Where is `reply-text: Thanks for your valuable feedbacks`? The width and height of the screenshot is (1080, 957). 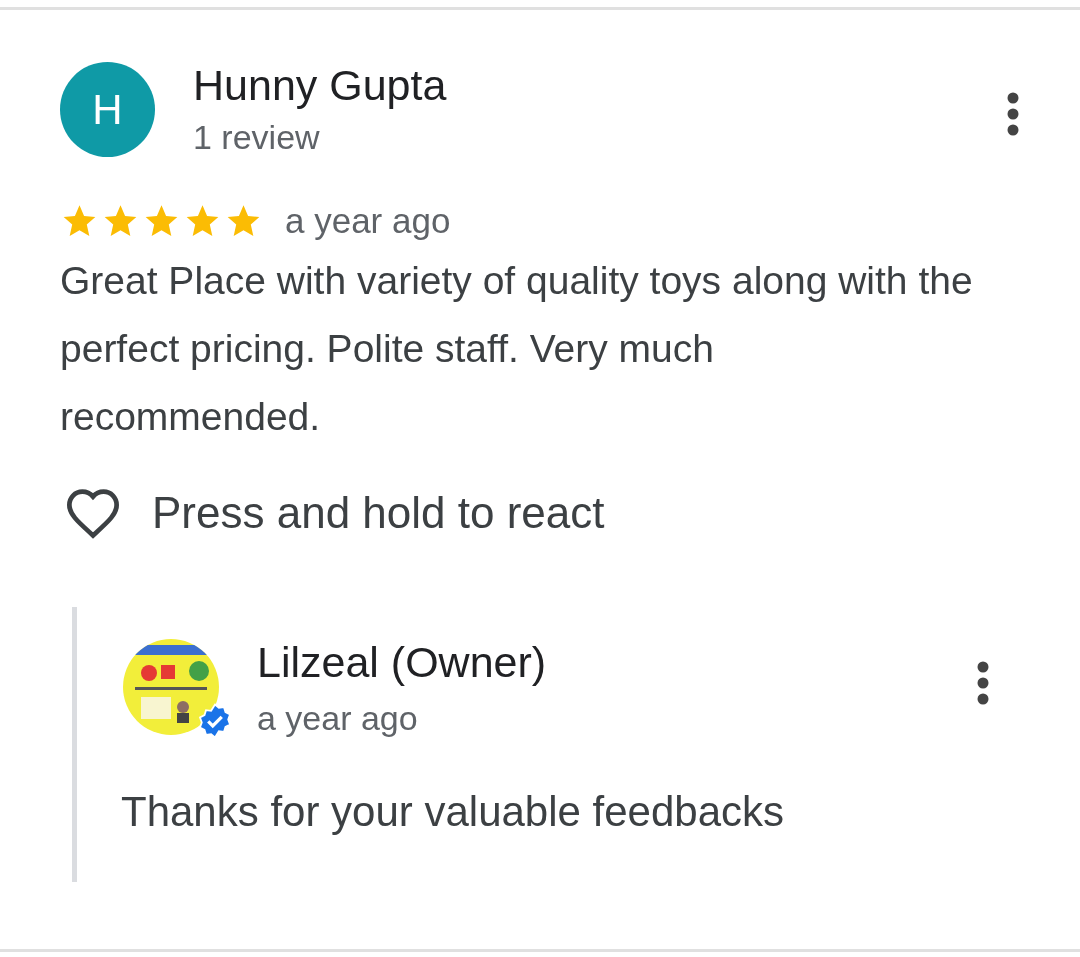
reply-text: Thanks for your valuable feedbacks is located at coordinates (453, 812).